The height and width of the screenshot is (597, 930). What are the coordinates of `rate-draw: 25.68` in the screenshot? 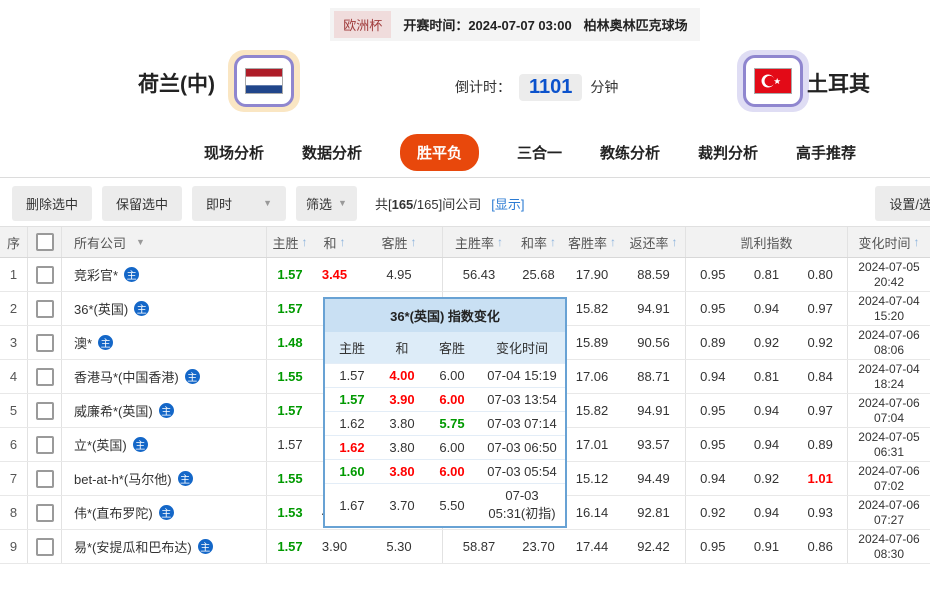 It's located at (538, 274).